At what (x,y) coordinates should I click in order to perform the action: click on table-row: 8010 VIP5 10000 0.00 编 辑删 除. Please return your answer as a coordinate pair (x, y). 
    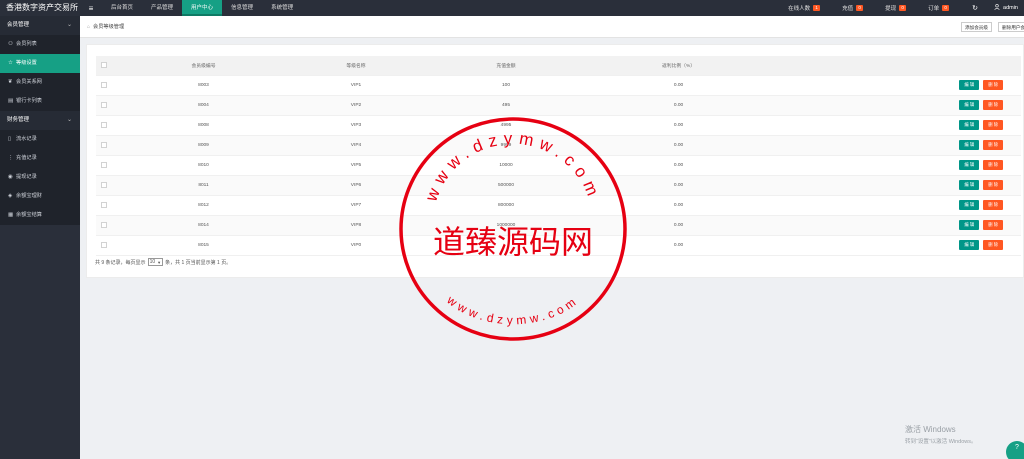
    Looking at the image, I should click on (558, 165).